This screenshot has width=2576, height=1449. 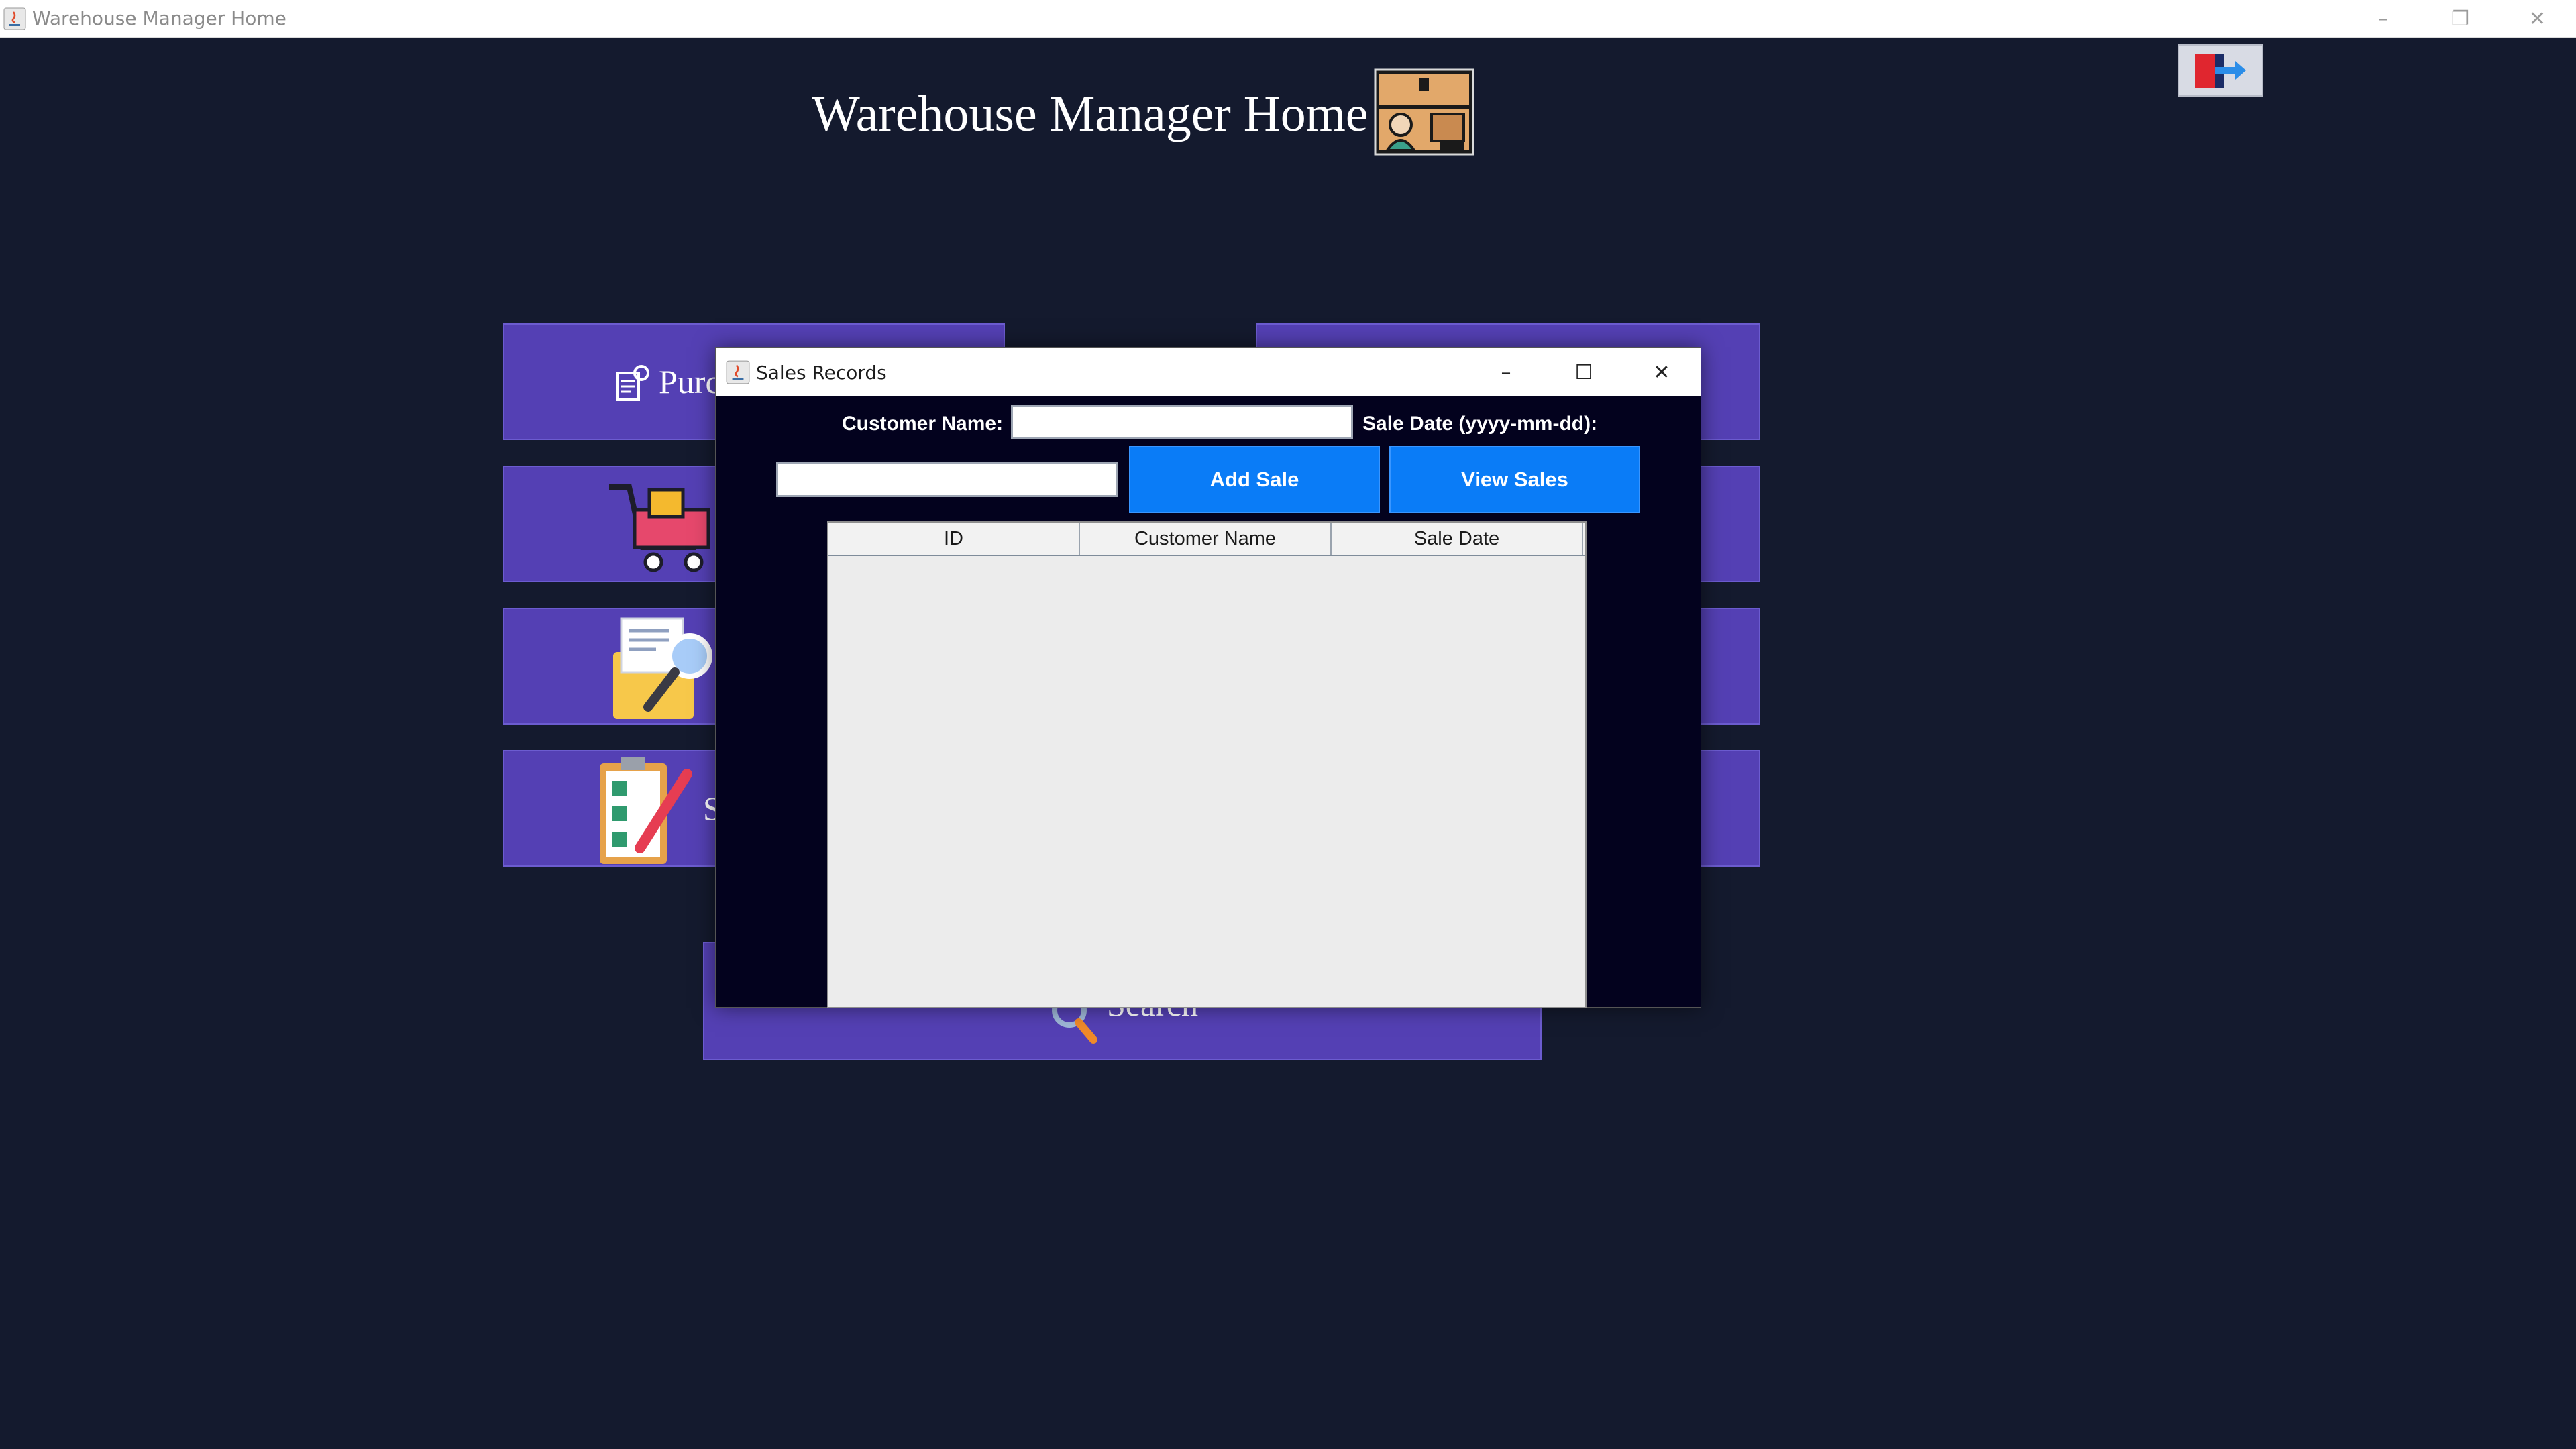 What do you see at coordinates (632, 383) in the screenshot?
I see `purchase-icon` at bounding box center [632, 383].